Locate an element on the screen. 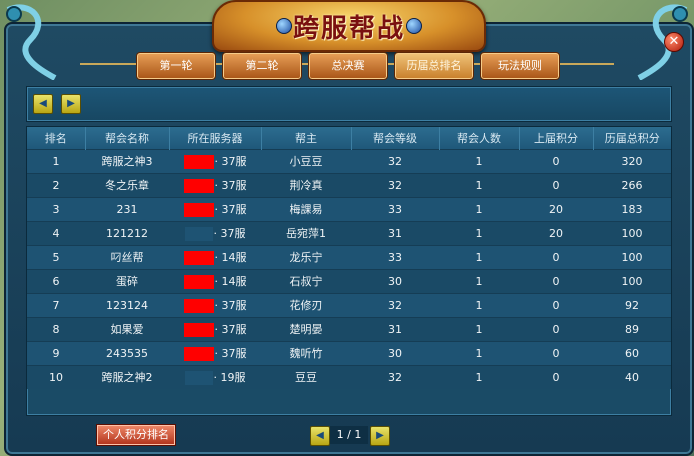  table-row: 10 跨服之神2 · 19服 豆豆 32 1 0 40 is located at coordinates (349, 376).